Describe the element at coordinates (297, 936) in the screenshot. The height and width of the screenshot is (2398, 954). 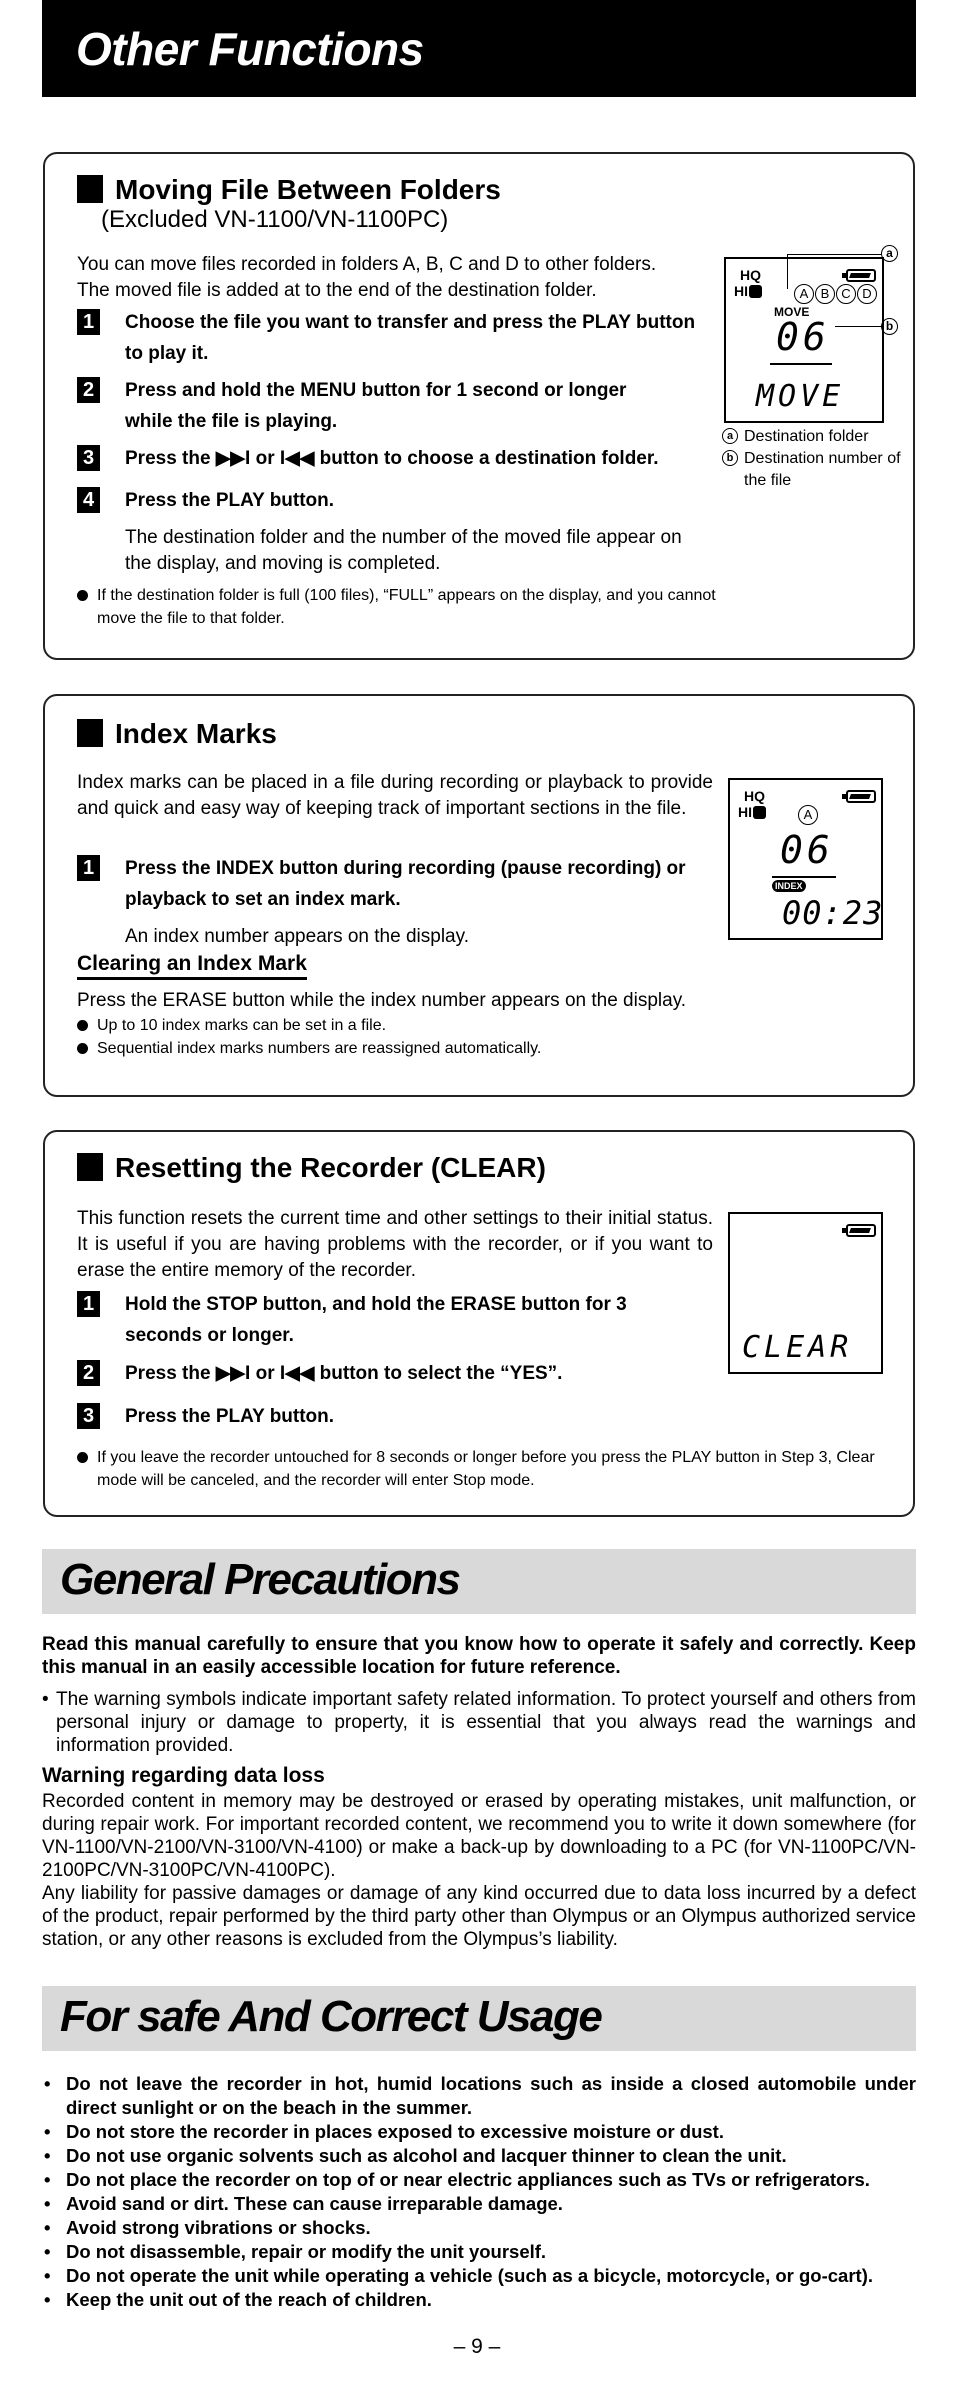
I see `step-1-detail: An index number appears on the display.` at that location.